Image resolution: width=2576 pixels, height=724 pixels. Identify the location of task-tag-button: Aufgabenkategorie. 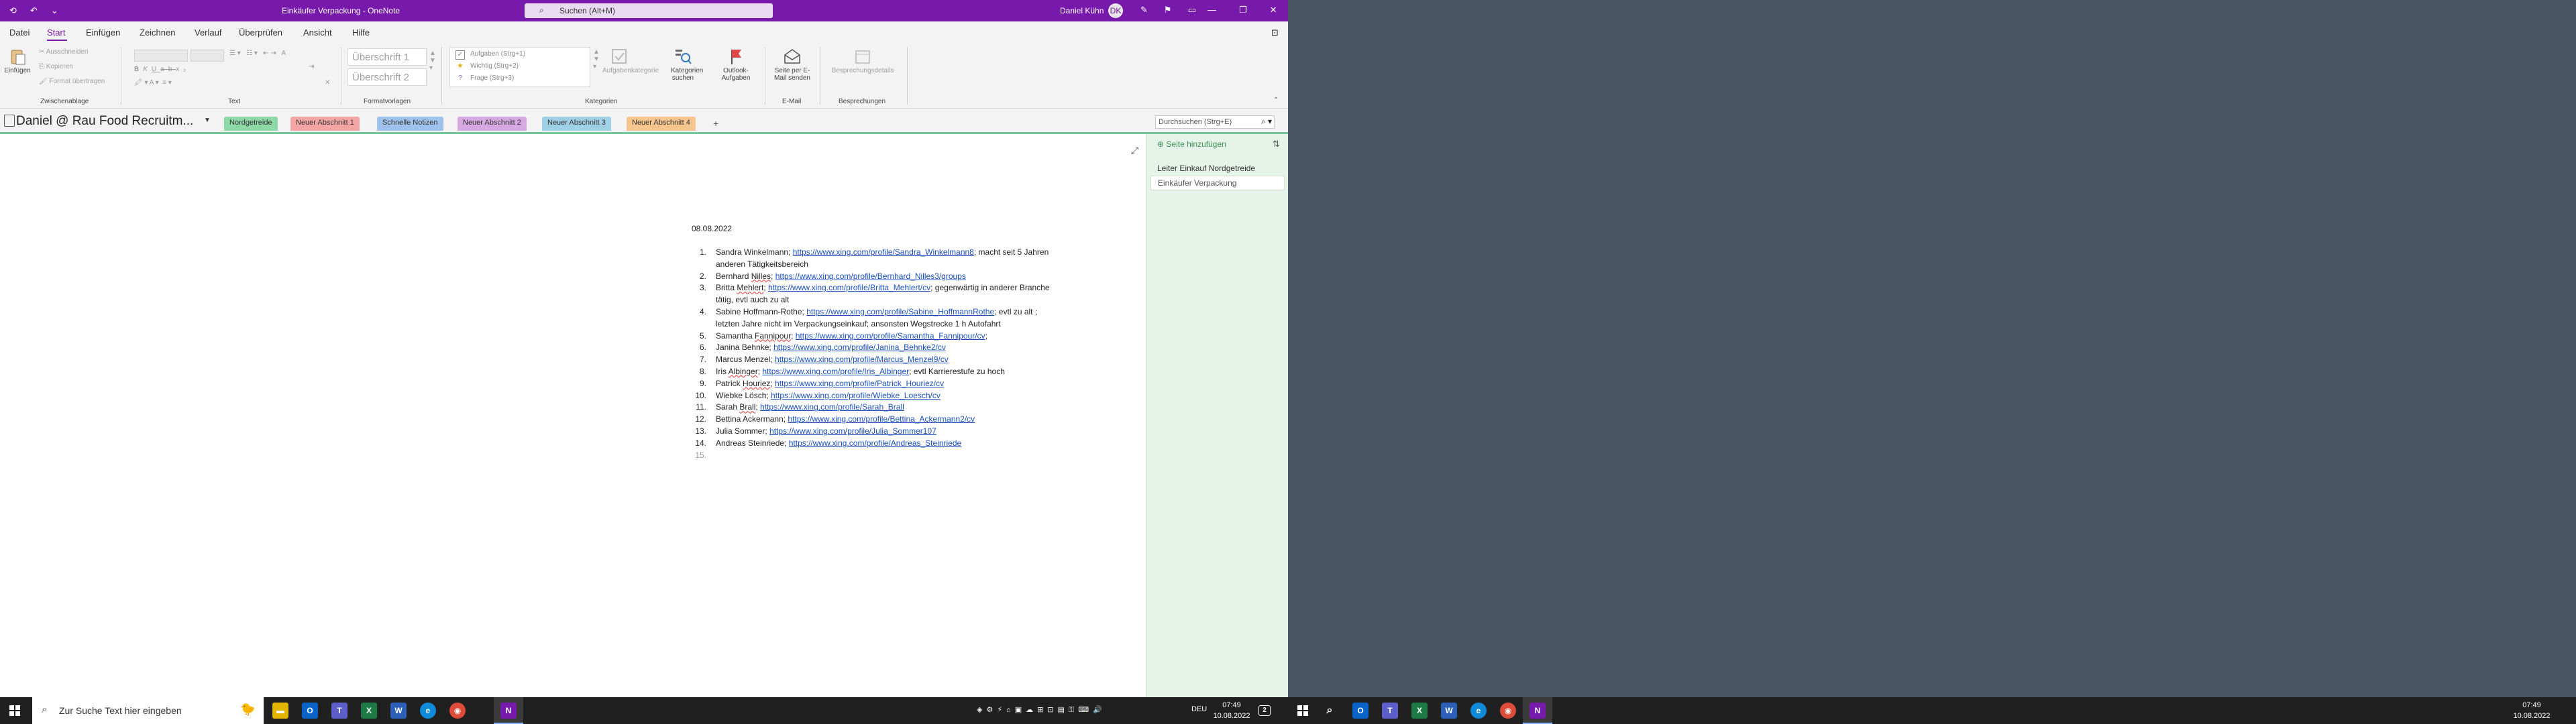
(630, 60).